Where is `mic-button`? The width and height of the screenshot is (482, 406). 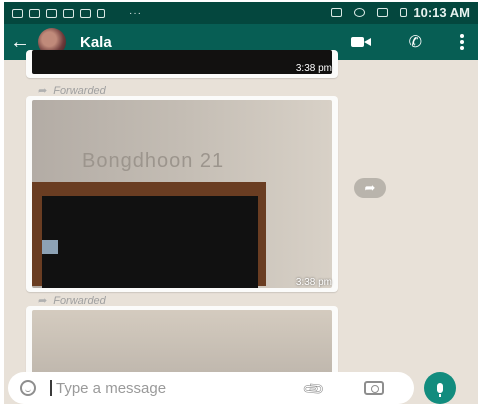
mic-button is located at coordinates (440, 388).